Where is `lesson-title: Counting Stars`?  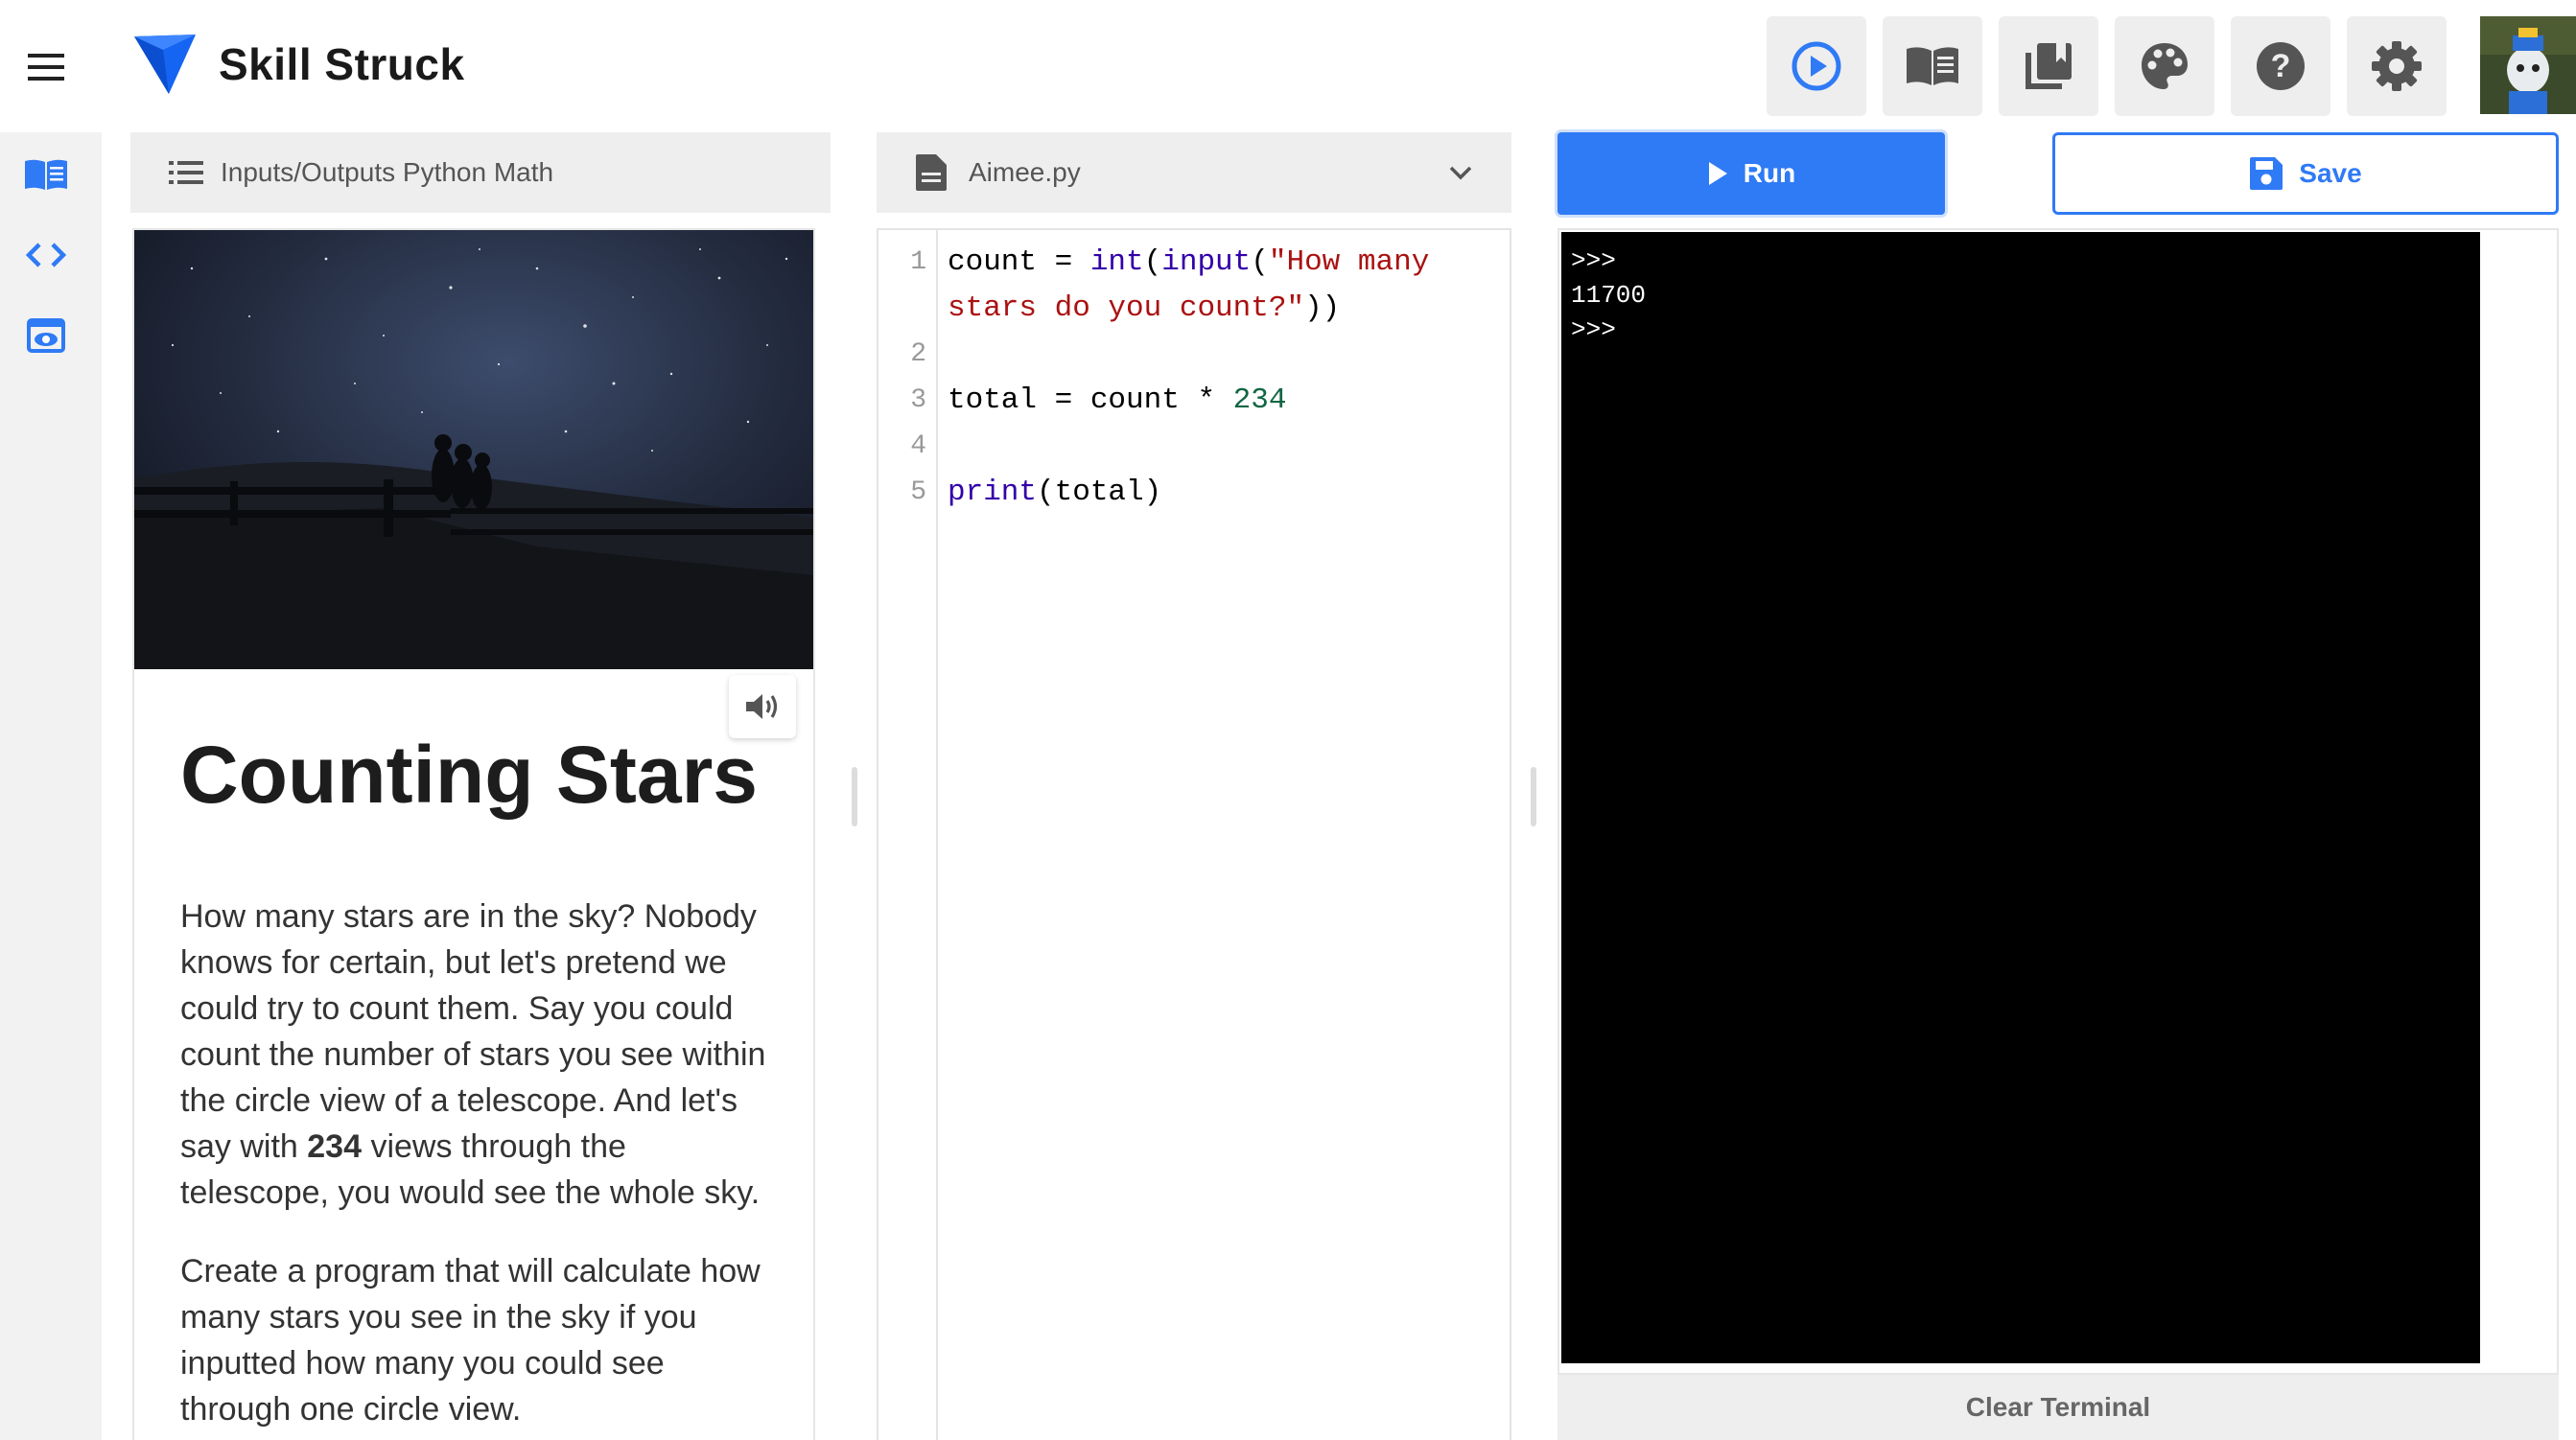 lesson-title: Counting Stars is located at coordinates (469, 775).